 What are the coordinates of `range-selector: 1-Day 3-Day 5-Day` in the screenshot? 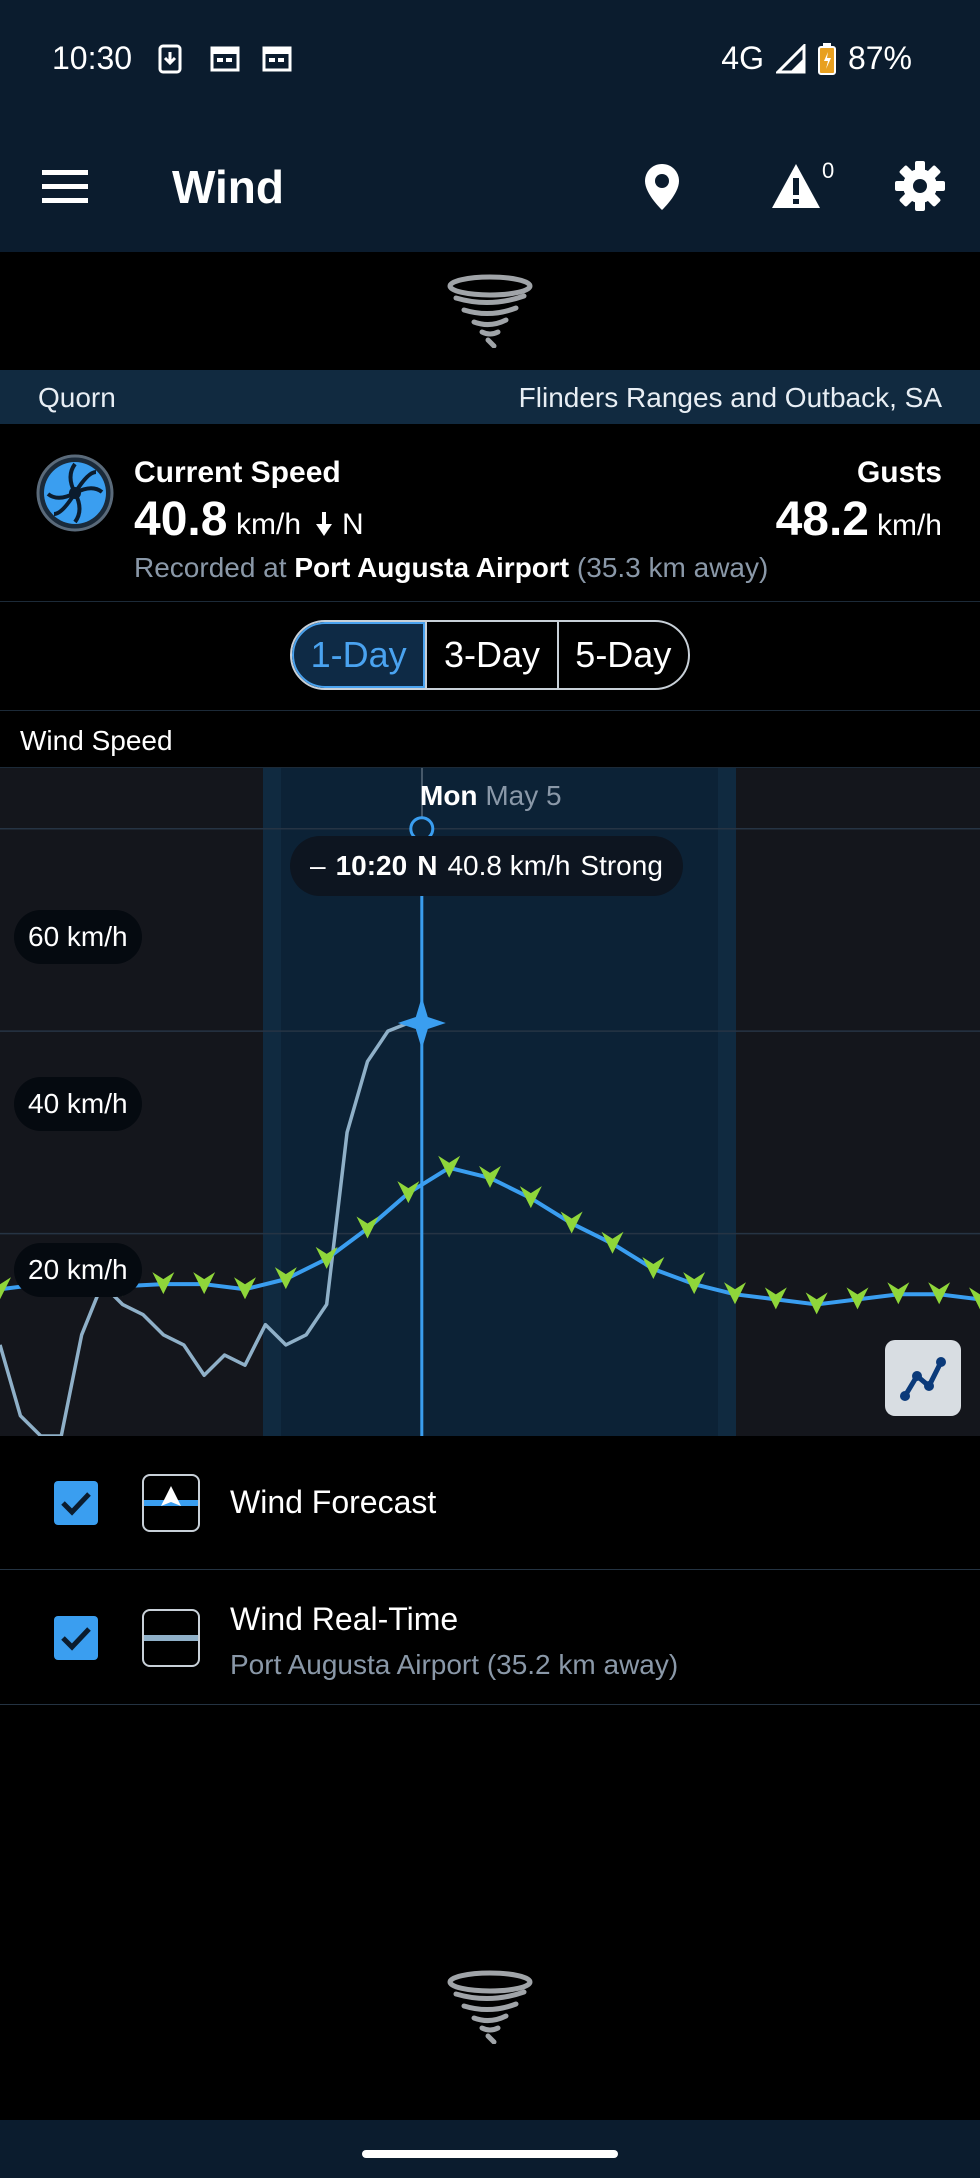 It's located at (490, 655).